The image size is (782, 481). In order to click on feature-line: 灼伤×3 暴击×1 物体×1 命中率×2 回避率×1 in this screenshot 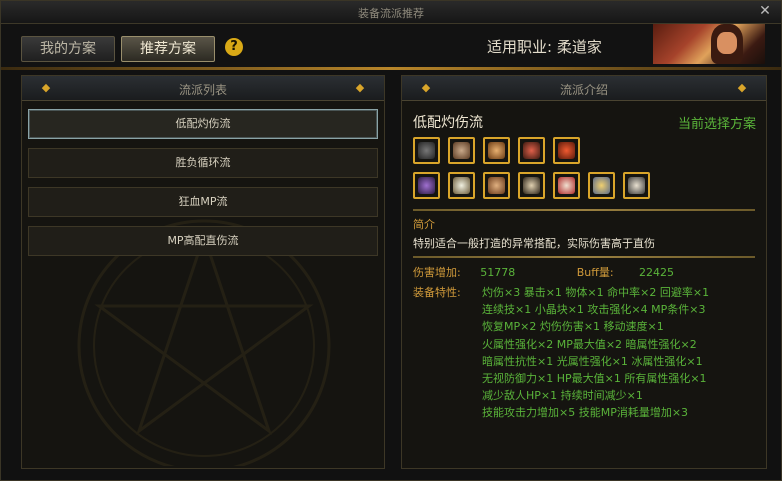, I will do `click(596, 292)`.